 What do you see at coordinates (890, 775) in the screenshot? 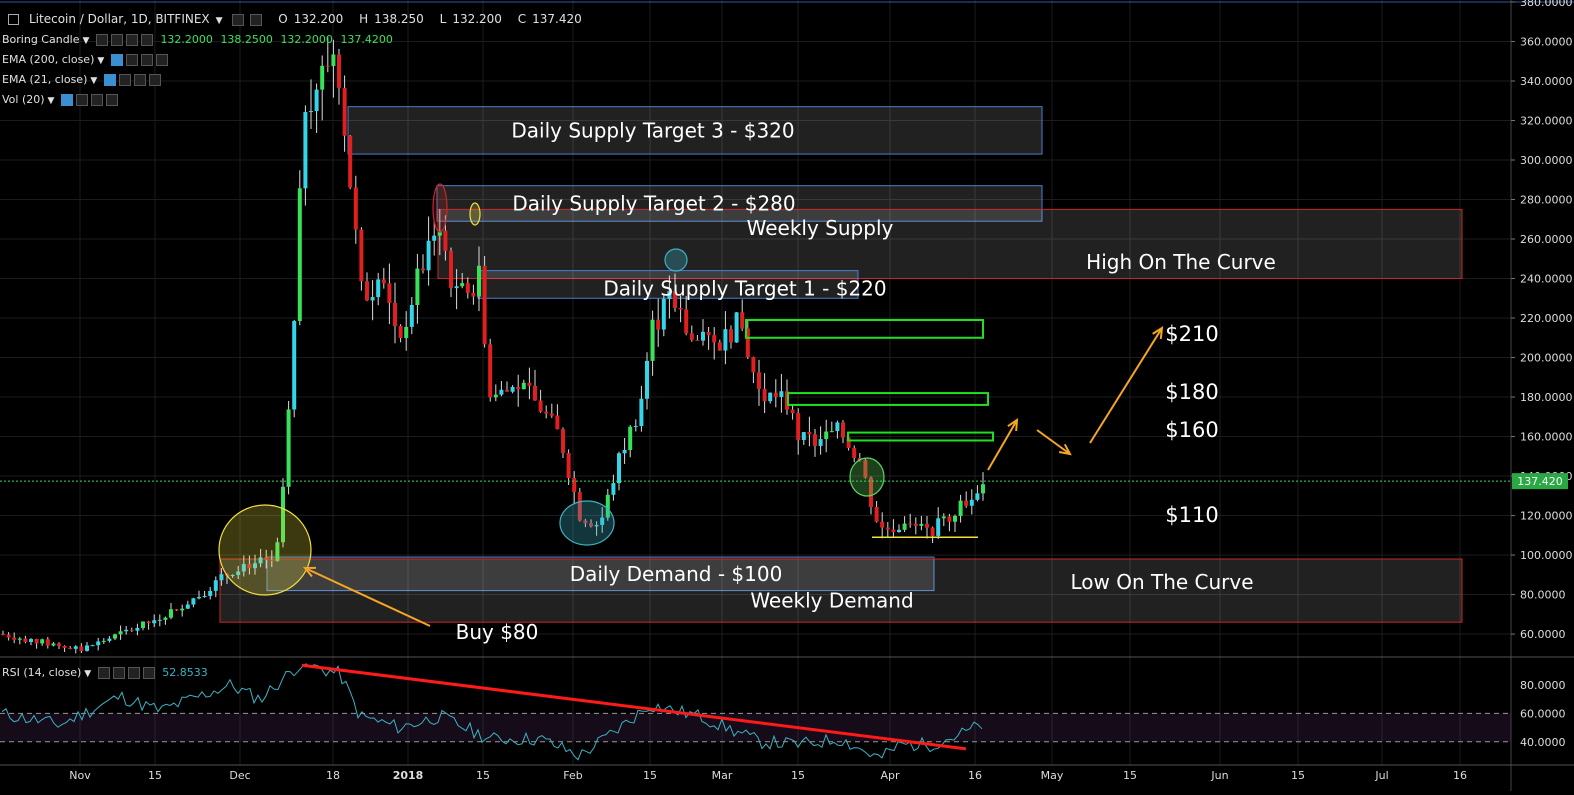
I see `time-tick-label: Apr` at bounding box center [890, 775].